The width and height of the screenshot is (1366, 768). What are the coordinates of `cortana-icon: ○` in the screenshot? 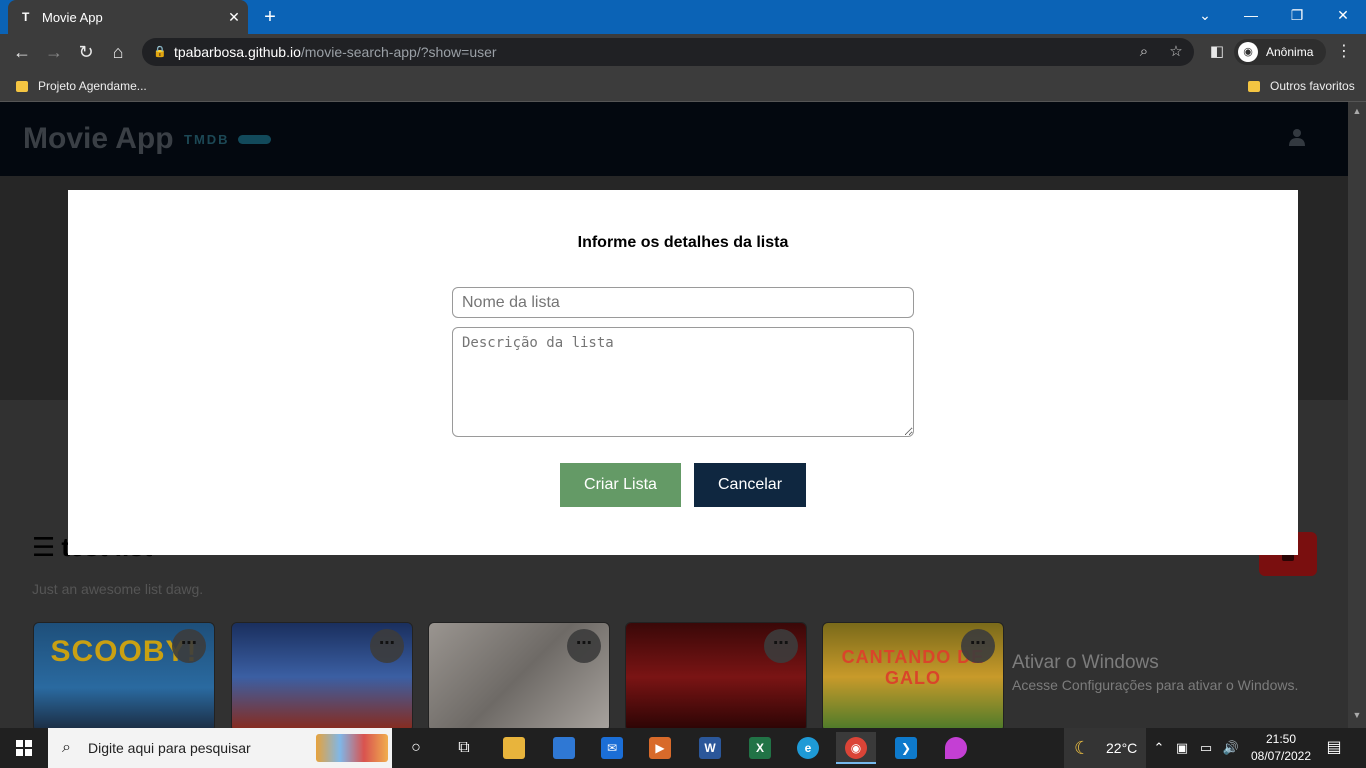 It's located at (416, 748).